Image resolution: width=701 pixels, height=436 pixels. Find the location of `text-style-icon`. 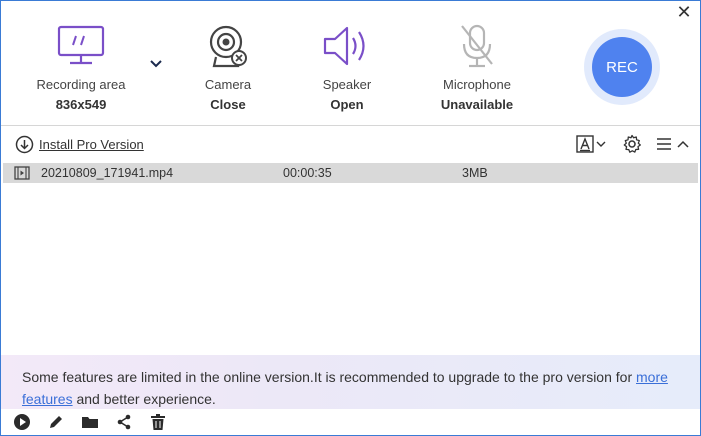

text-style-icon is located at coordinates (591, 144).